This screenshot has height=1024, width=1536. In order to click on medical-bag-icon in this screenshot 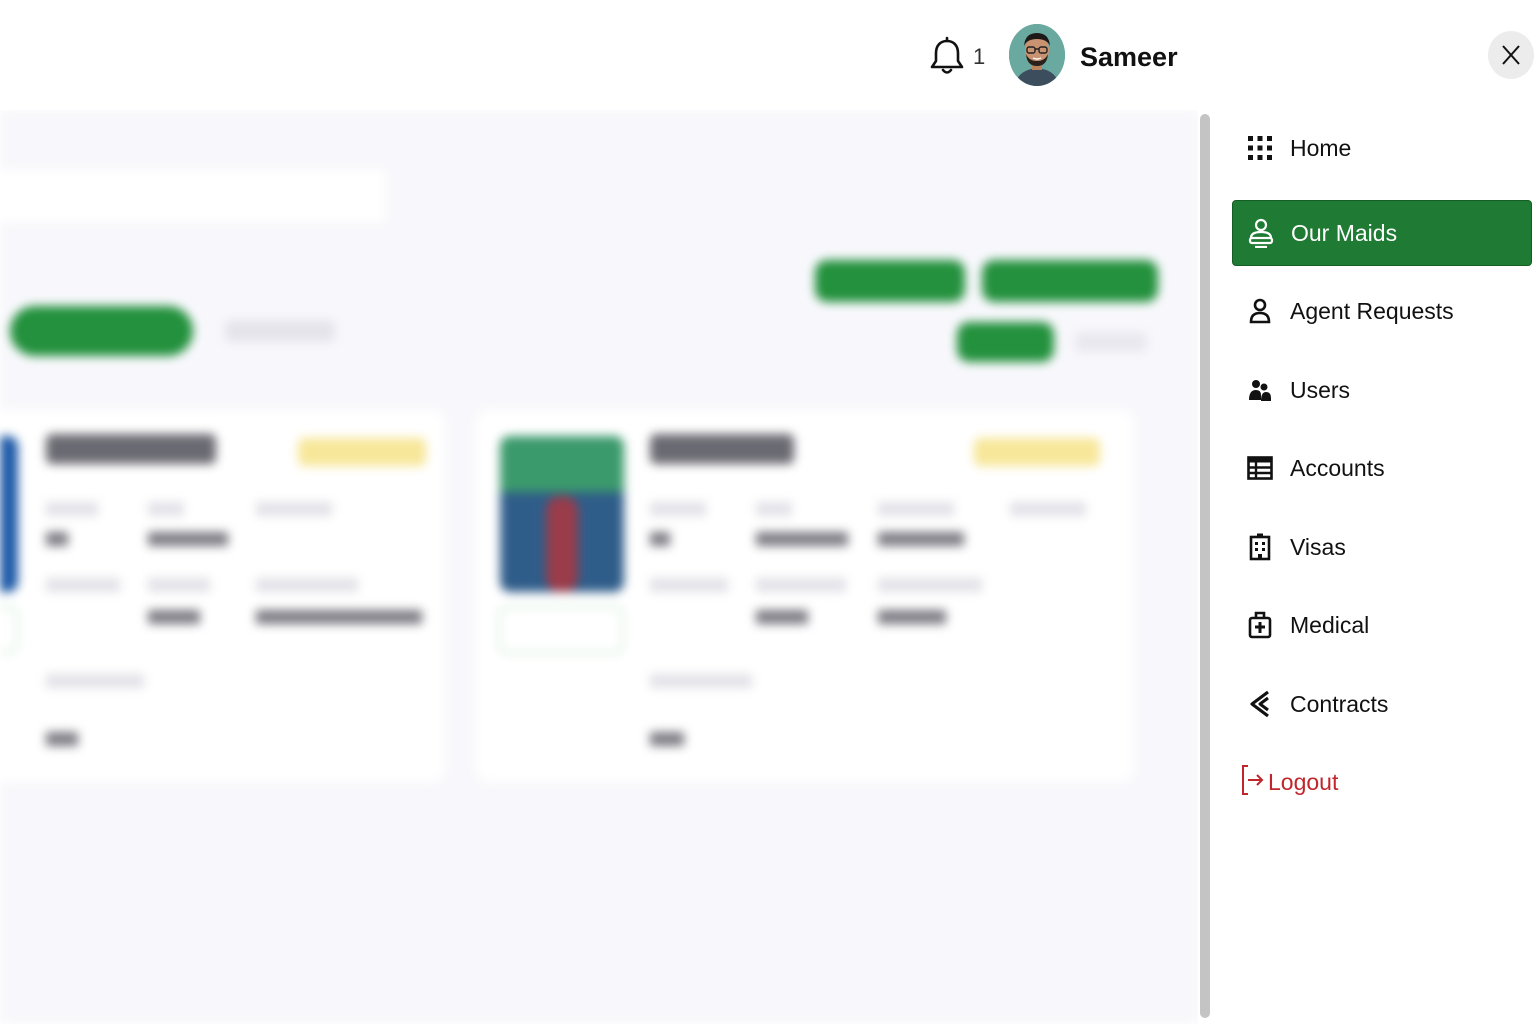, I will do `click(1260, 625)`.